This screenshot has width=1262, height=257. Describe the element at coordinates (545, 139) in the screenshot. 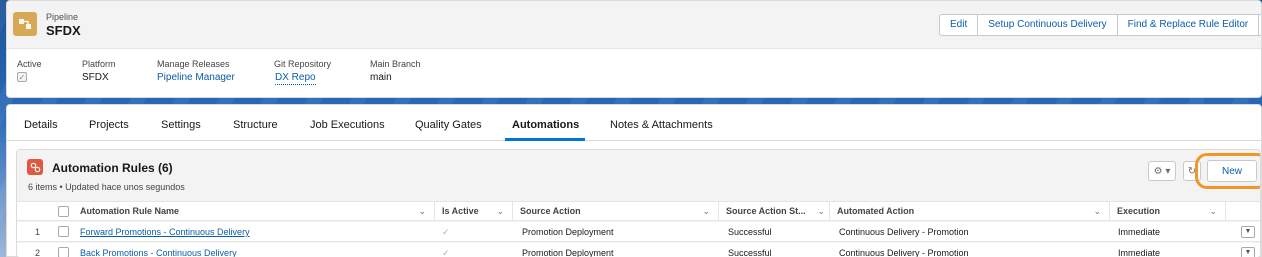

I see `active-tab-indicator` at that location.